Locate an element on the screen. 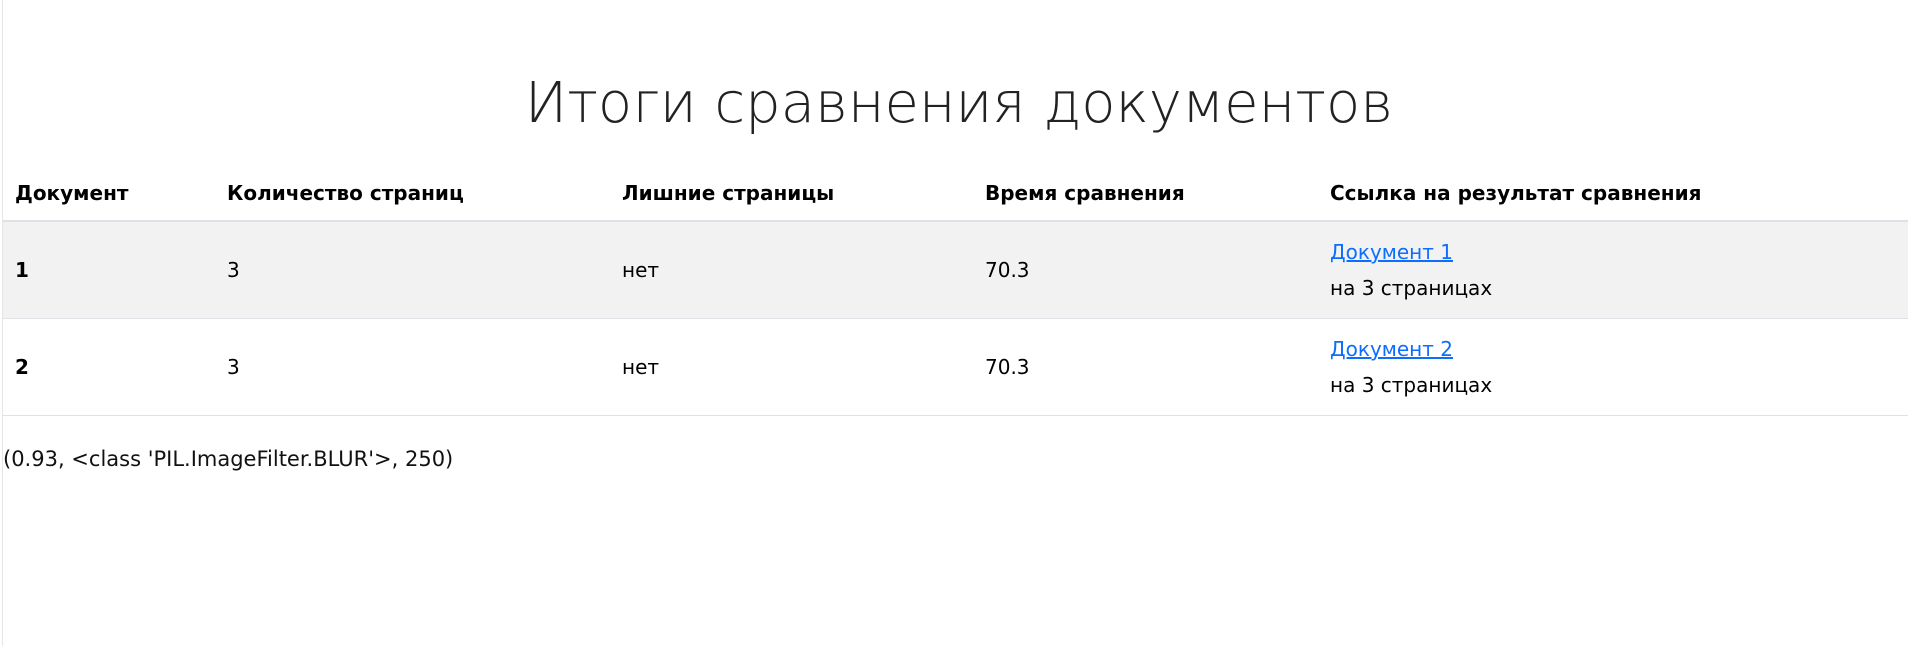  cell-document: 2 is located at coordinates (109, 367).